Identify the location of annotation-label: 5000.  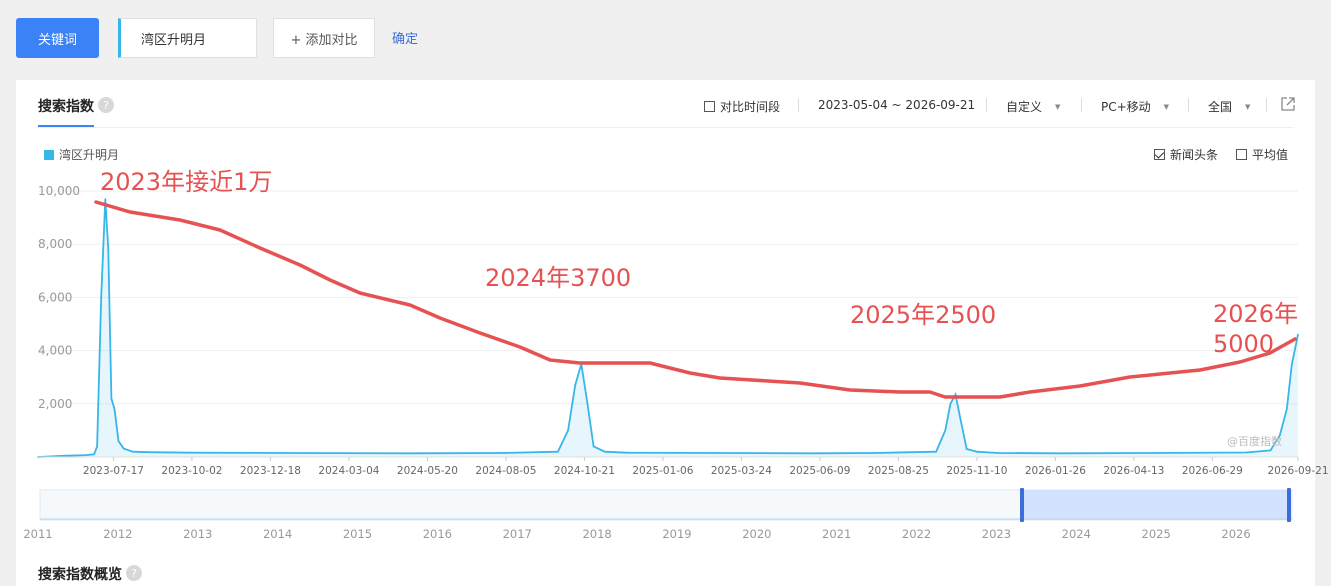
(1243, 344).